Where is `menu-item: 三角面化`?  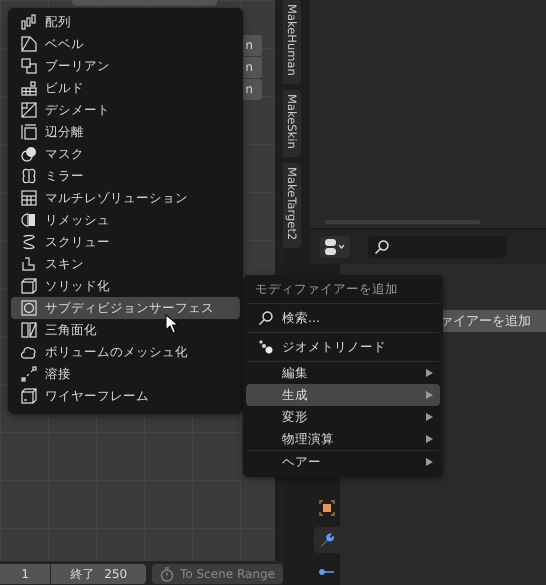 menu-item: 三角面化 is located at coordinates (125, 330).